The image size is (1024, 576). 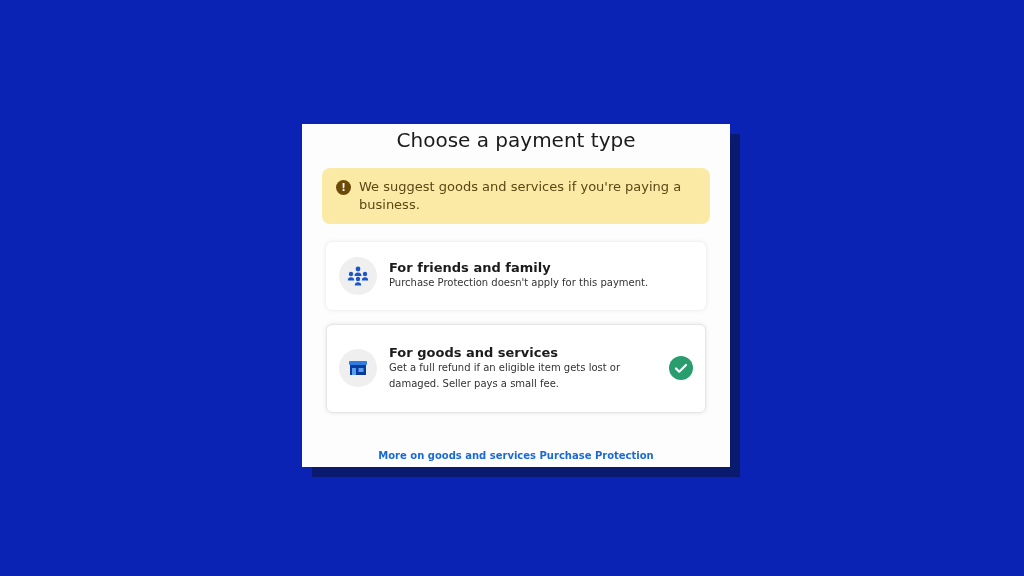 I want to click on warning-icon: !, so click(x=343, y=187).